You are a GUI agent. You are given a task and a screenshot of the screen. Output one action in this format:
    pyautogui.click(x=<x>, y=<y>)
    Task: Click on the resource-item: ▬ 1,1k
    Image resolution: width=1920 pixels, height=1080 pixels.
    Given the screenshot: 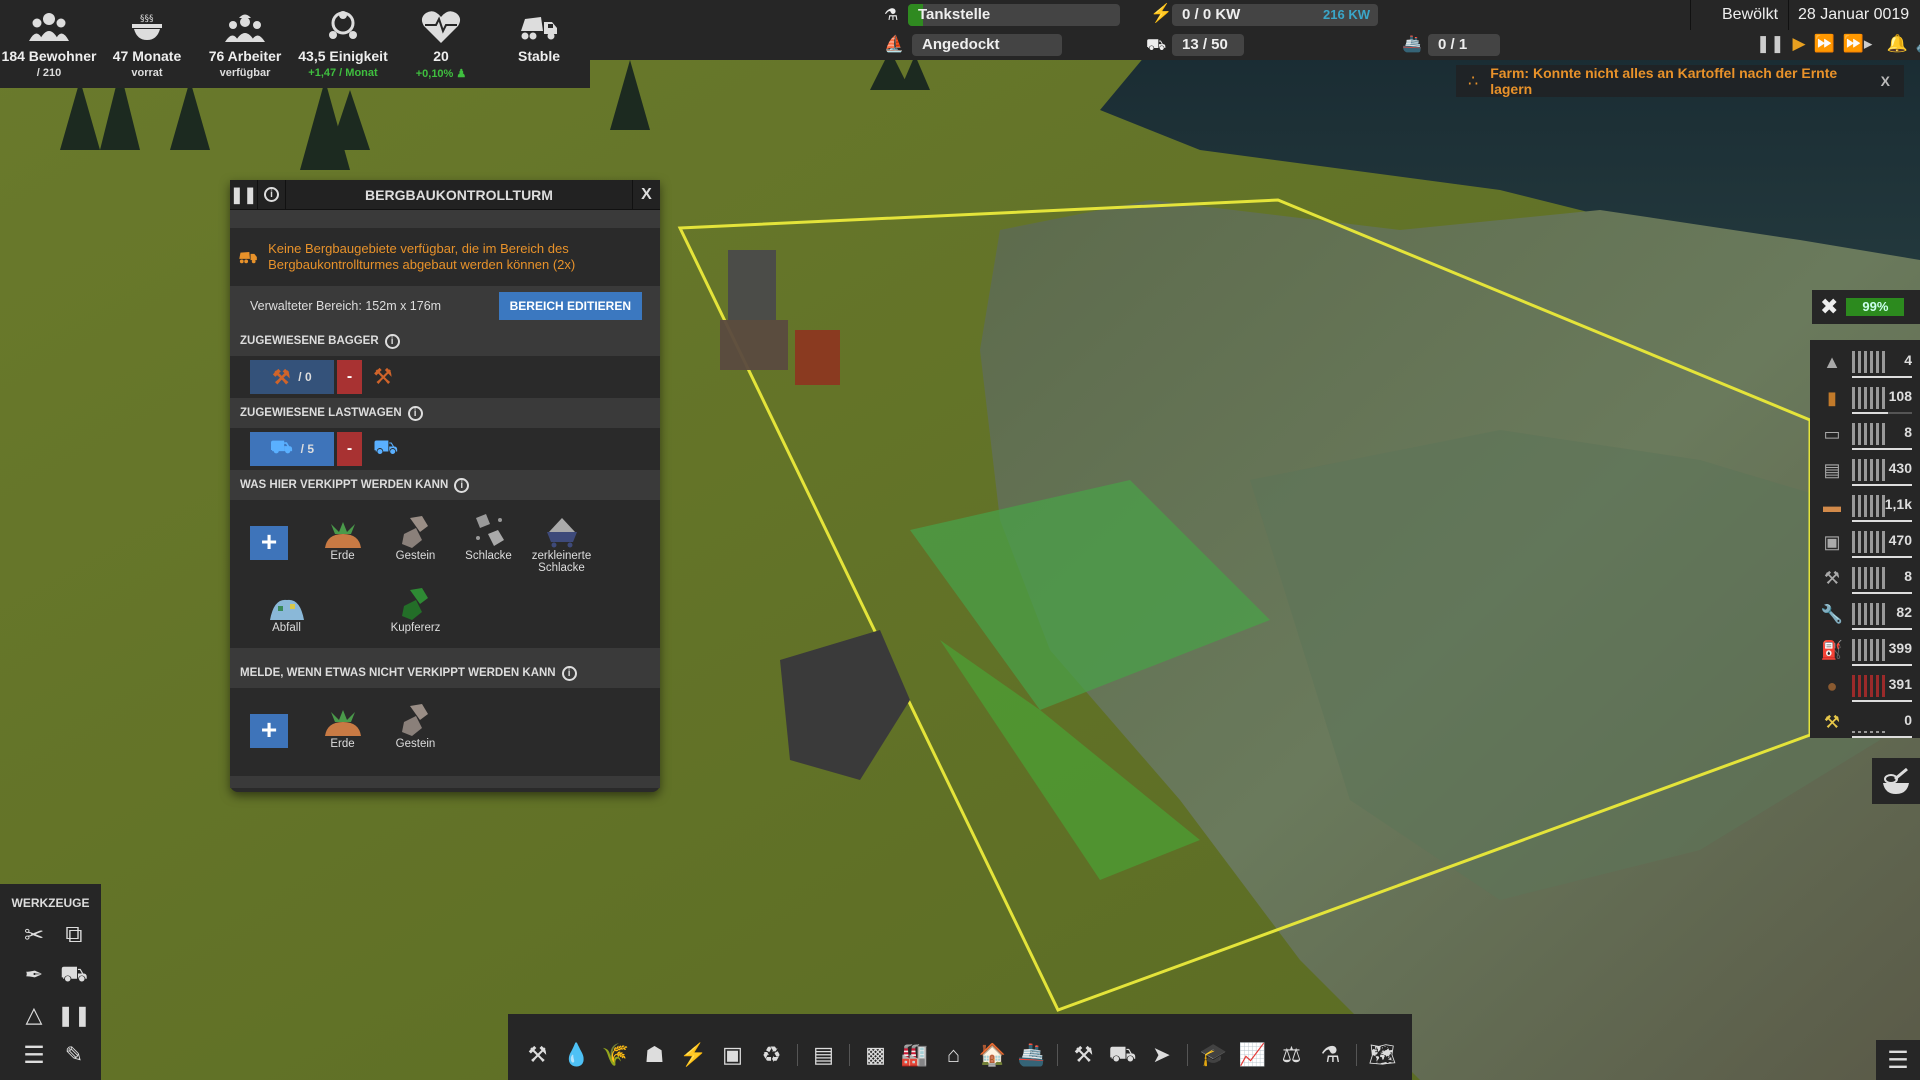 What is the action you would take?
    pyautogui.click(x=1865, y=506)
    